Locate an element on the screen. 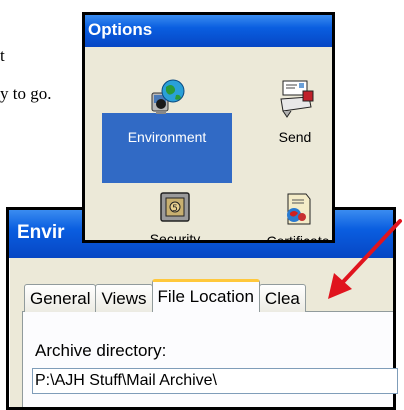  environment-tabs: General Views File Location Clea is located at coordinates (165, 295).